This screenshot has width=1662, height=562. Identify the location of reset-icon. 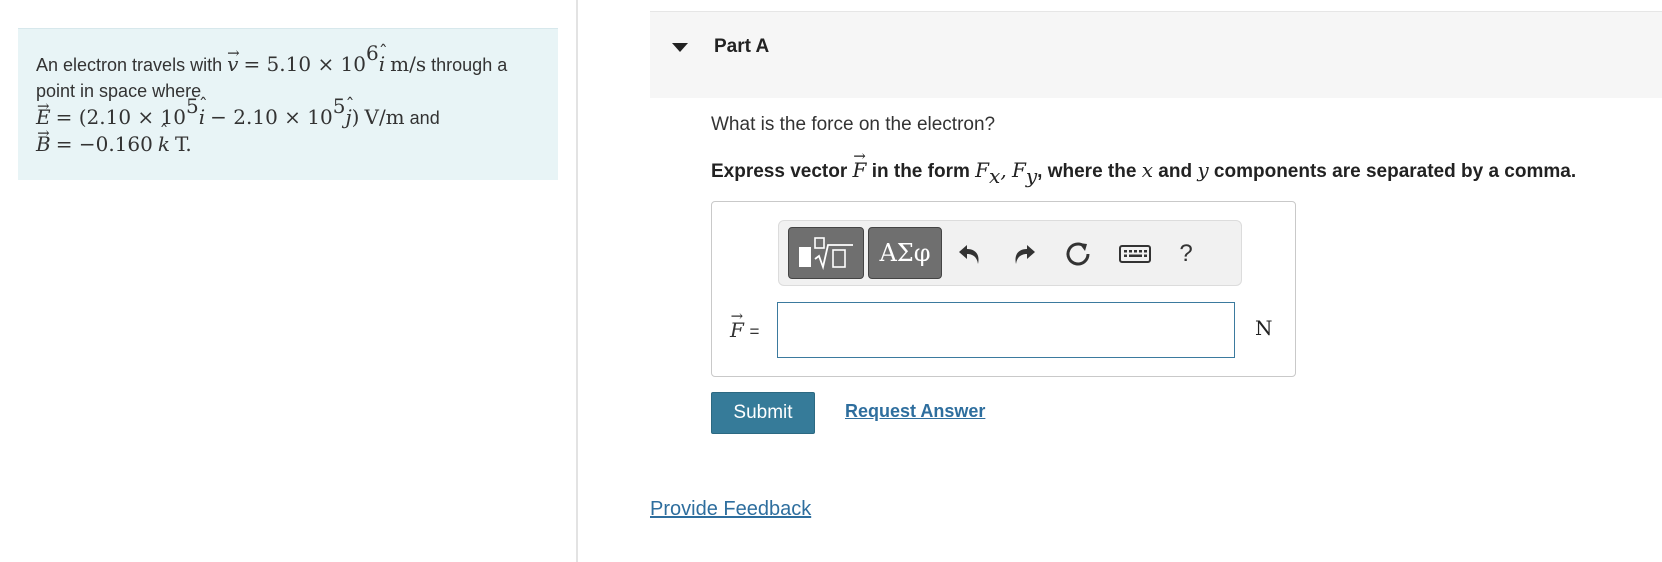
(1078, 254).